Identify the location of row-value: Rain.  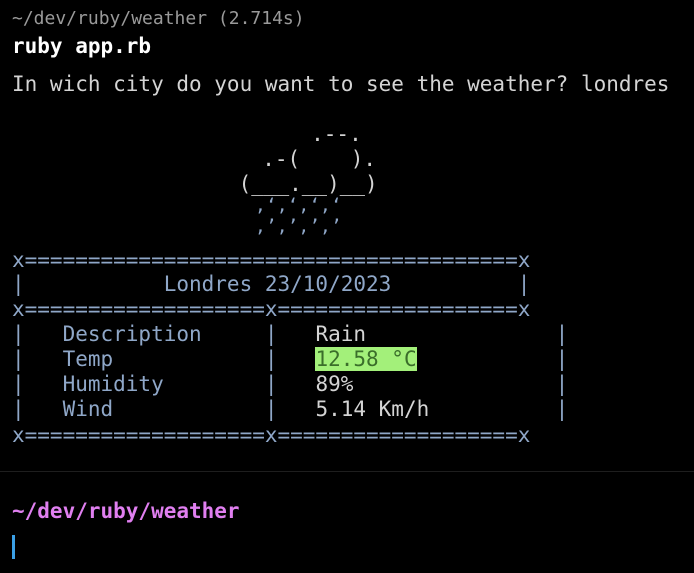
(341, 334).